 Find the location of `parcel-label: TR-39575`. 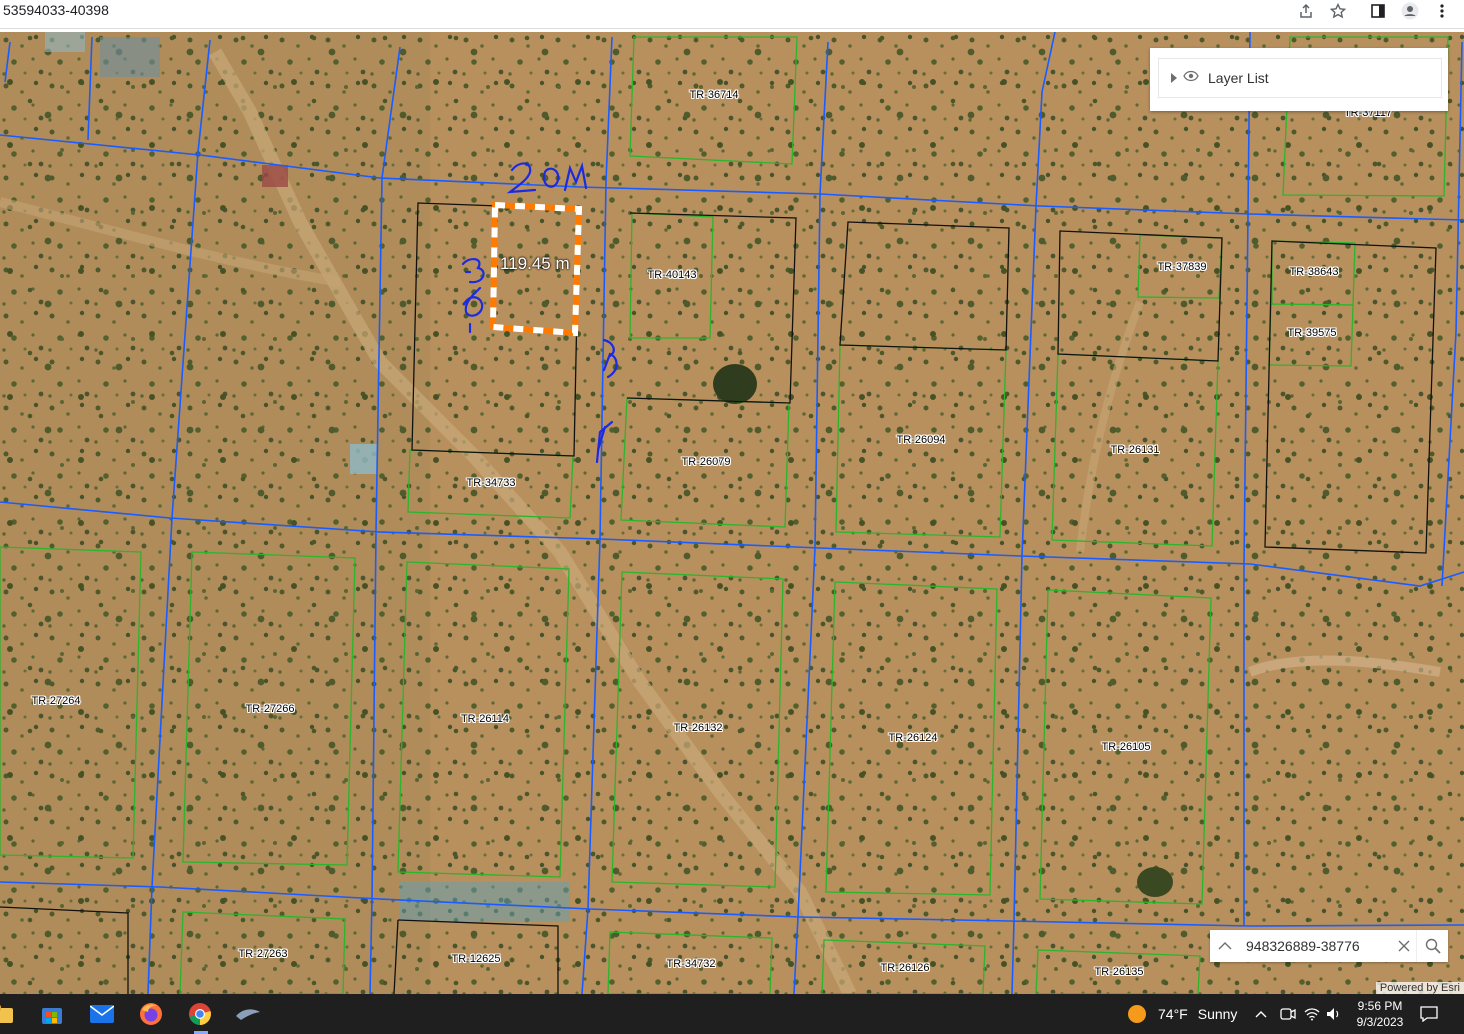

parcel-label: TR-39575 is located at coordinates (1312, 333).